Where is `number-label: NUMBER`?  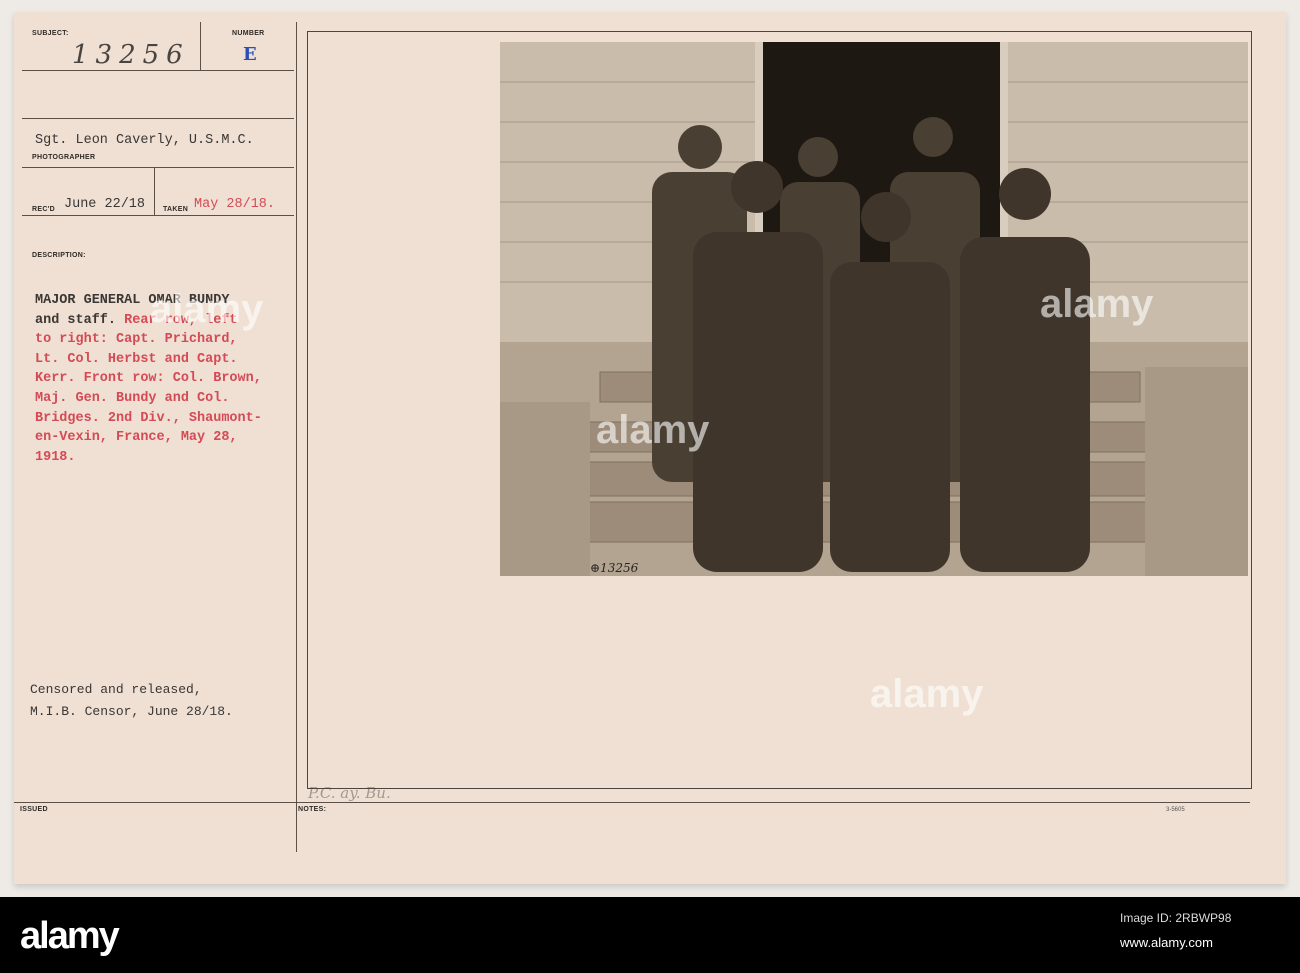
number-label: NUMBER is located at coordinates (248, 33).